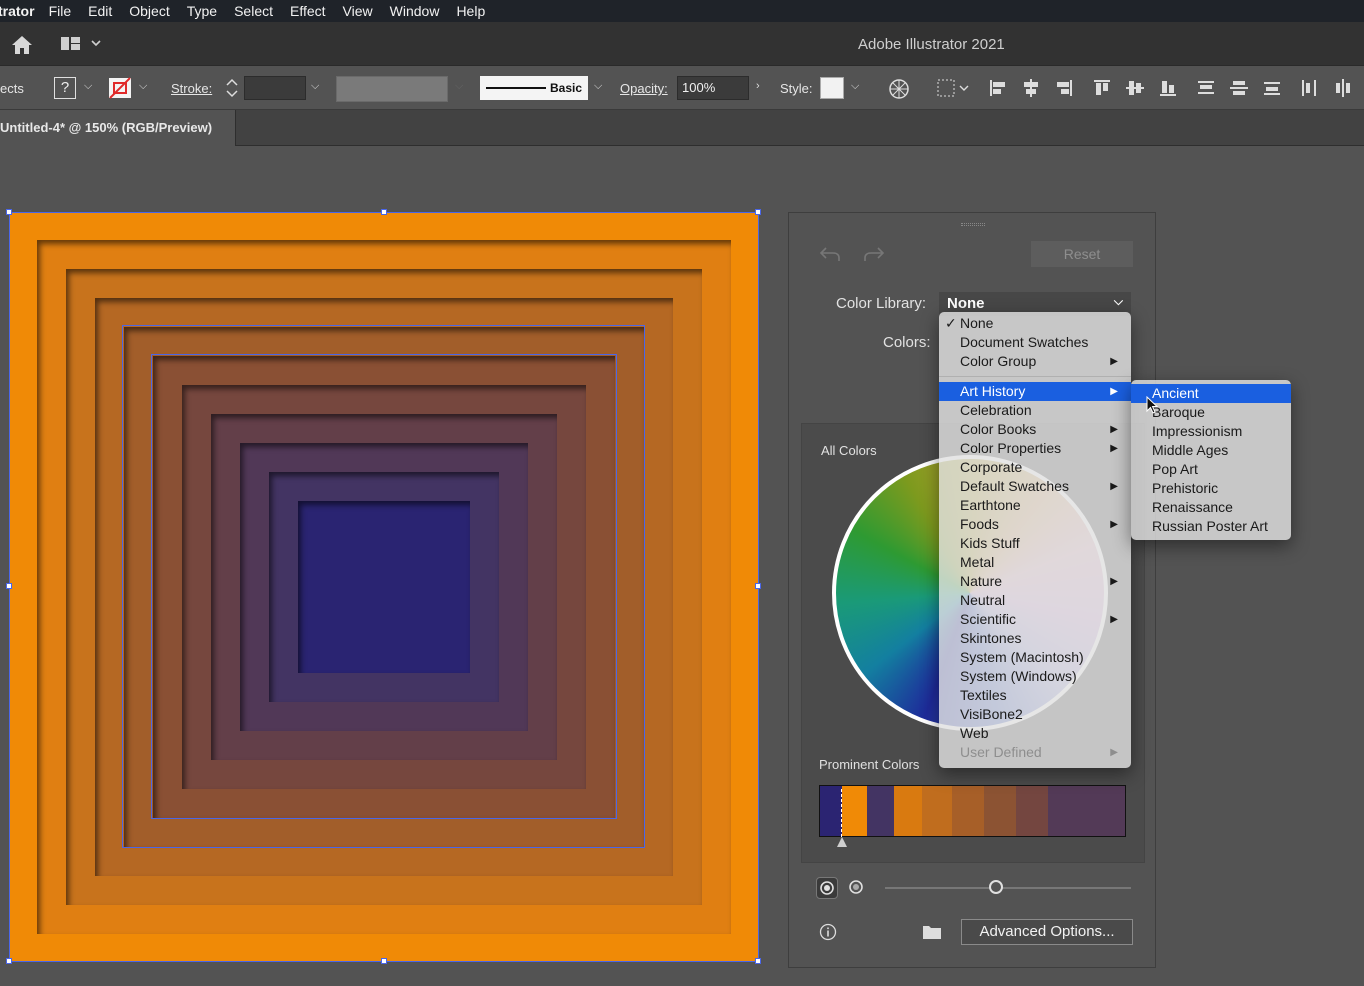  Describe the element at coordinates (713, 88) in the screenshot. I see `opacity-input: 100%` at that location.